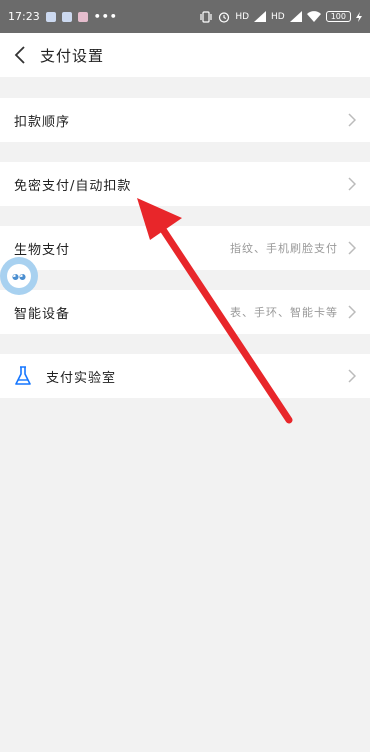  Describe the element at coordinates (313, 16) in the screenshot. I see `wifi-icon` at that location.